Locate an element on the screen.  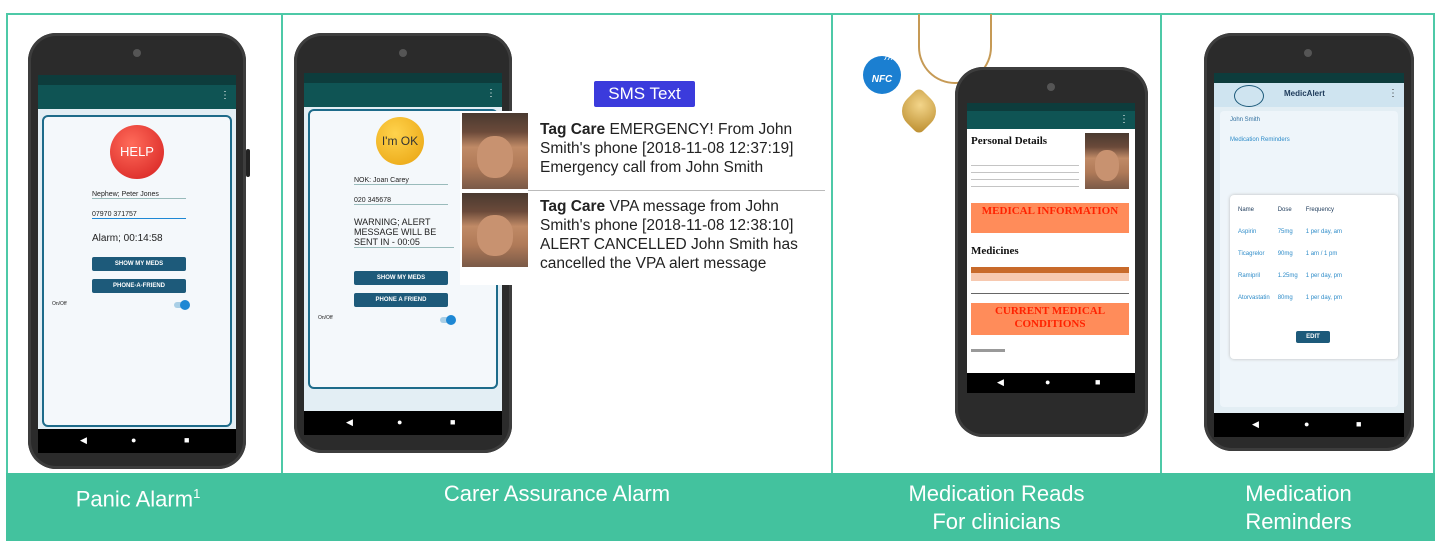
nfc-label: NFC is located at coordinates (882, 79).